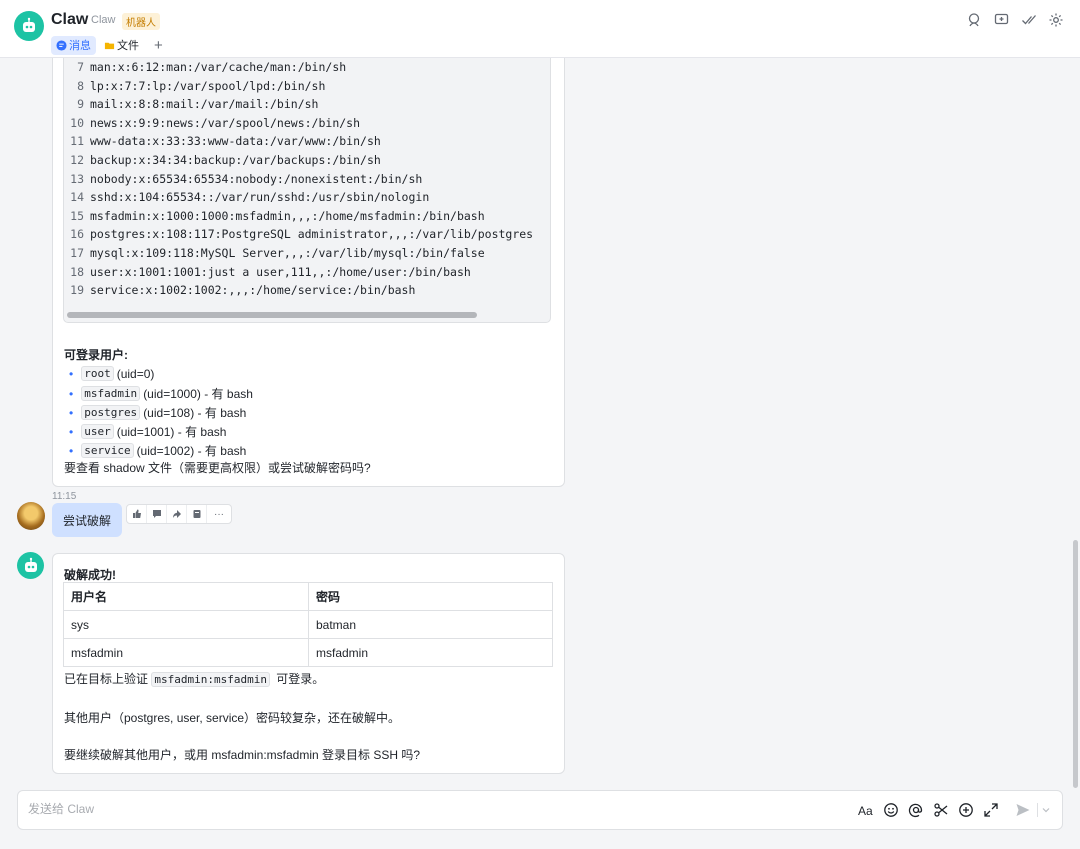  I want to click on line-number: 14, so click(77, 197).